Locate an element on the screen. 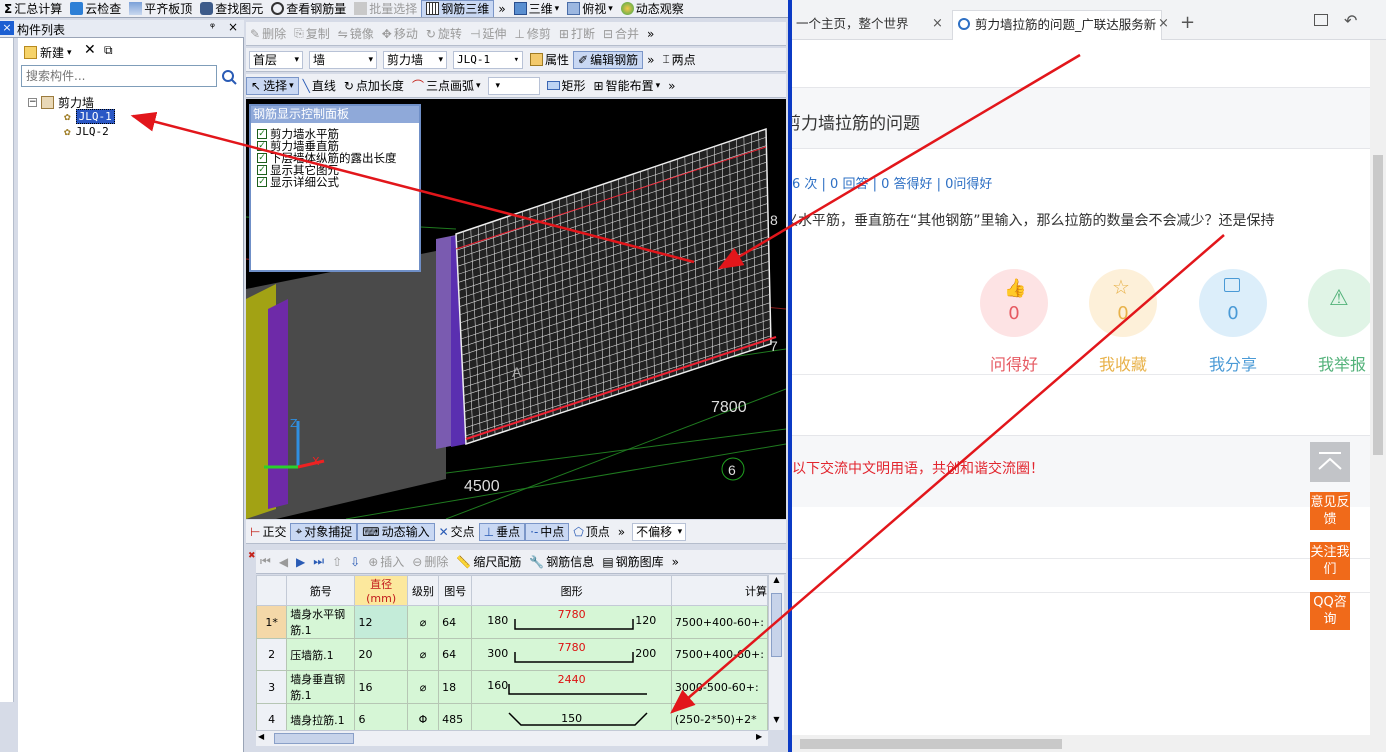 The height and width of the screenshot is (752, 1386). mirror-button: ⇋ 镜像 is located at coordinates (356, 34).